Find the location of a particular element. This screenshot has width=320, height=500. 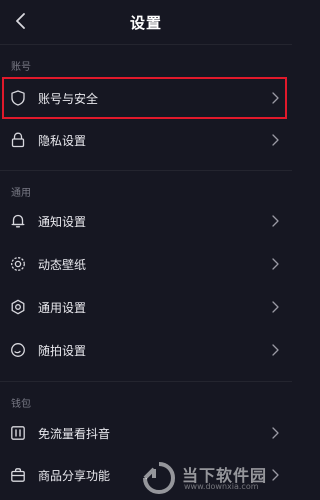

section-label-general: 通用 is located at coordinates (21, 193).